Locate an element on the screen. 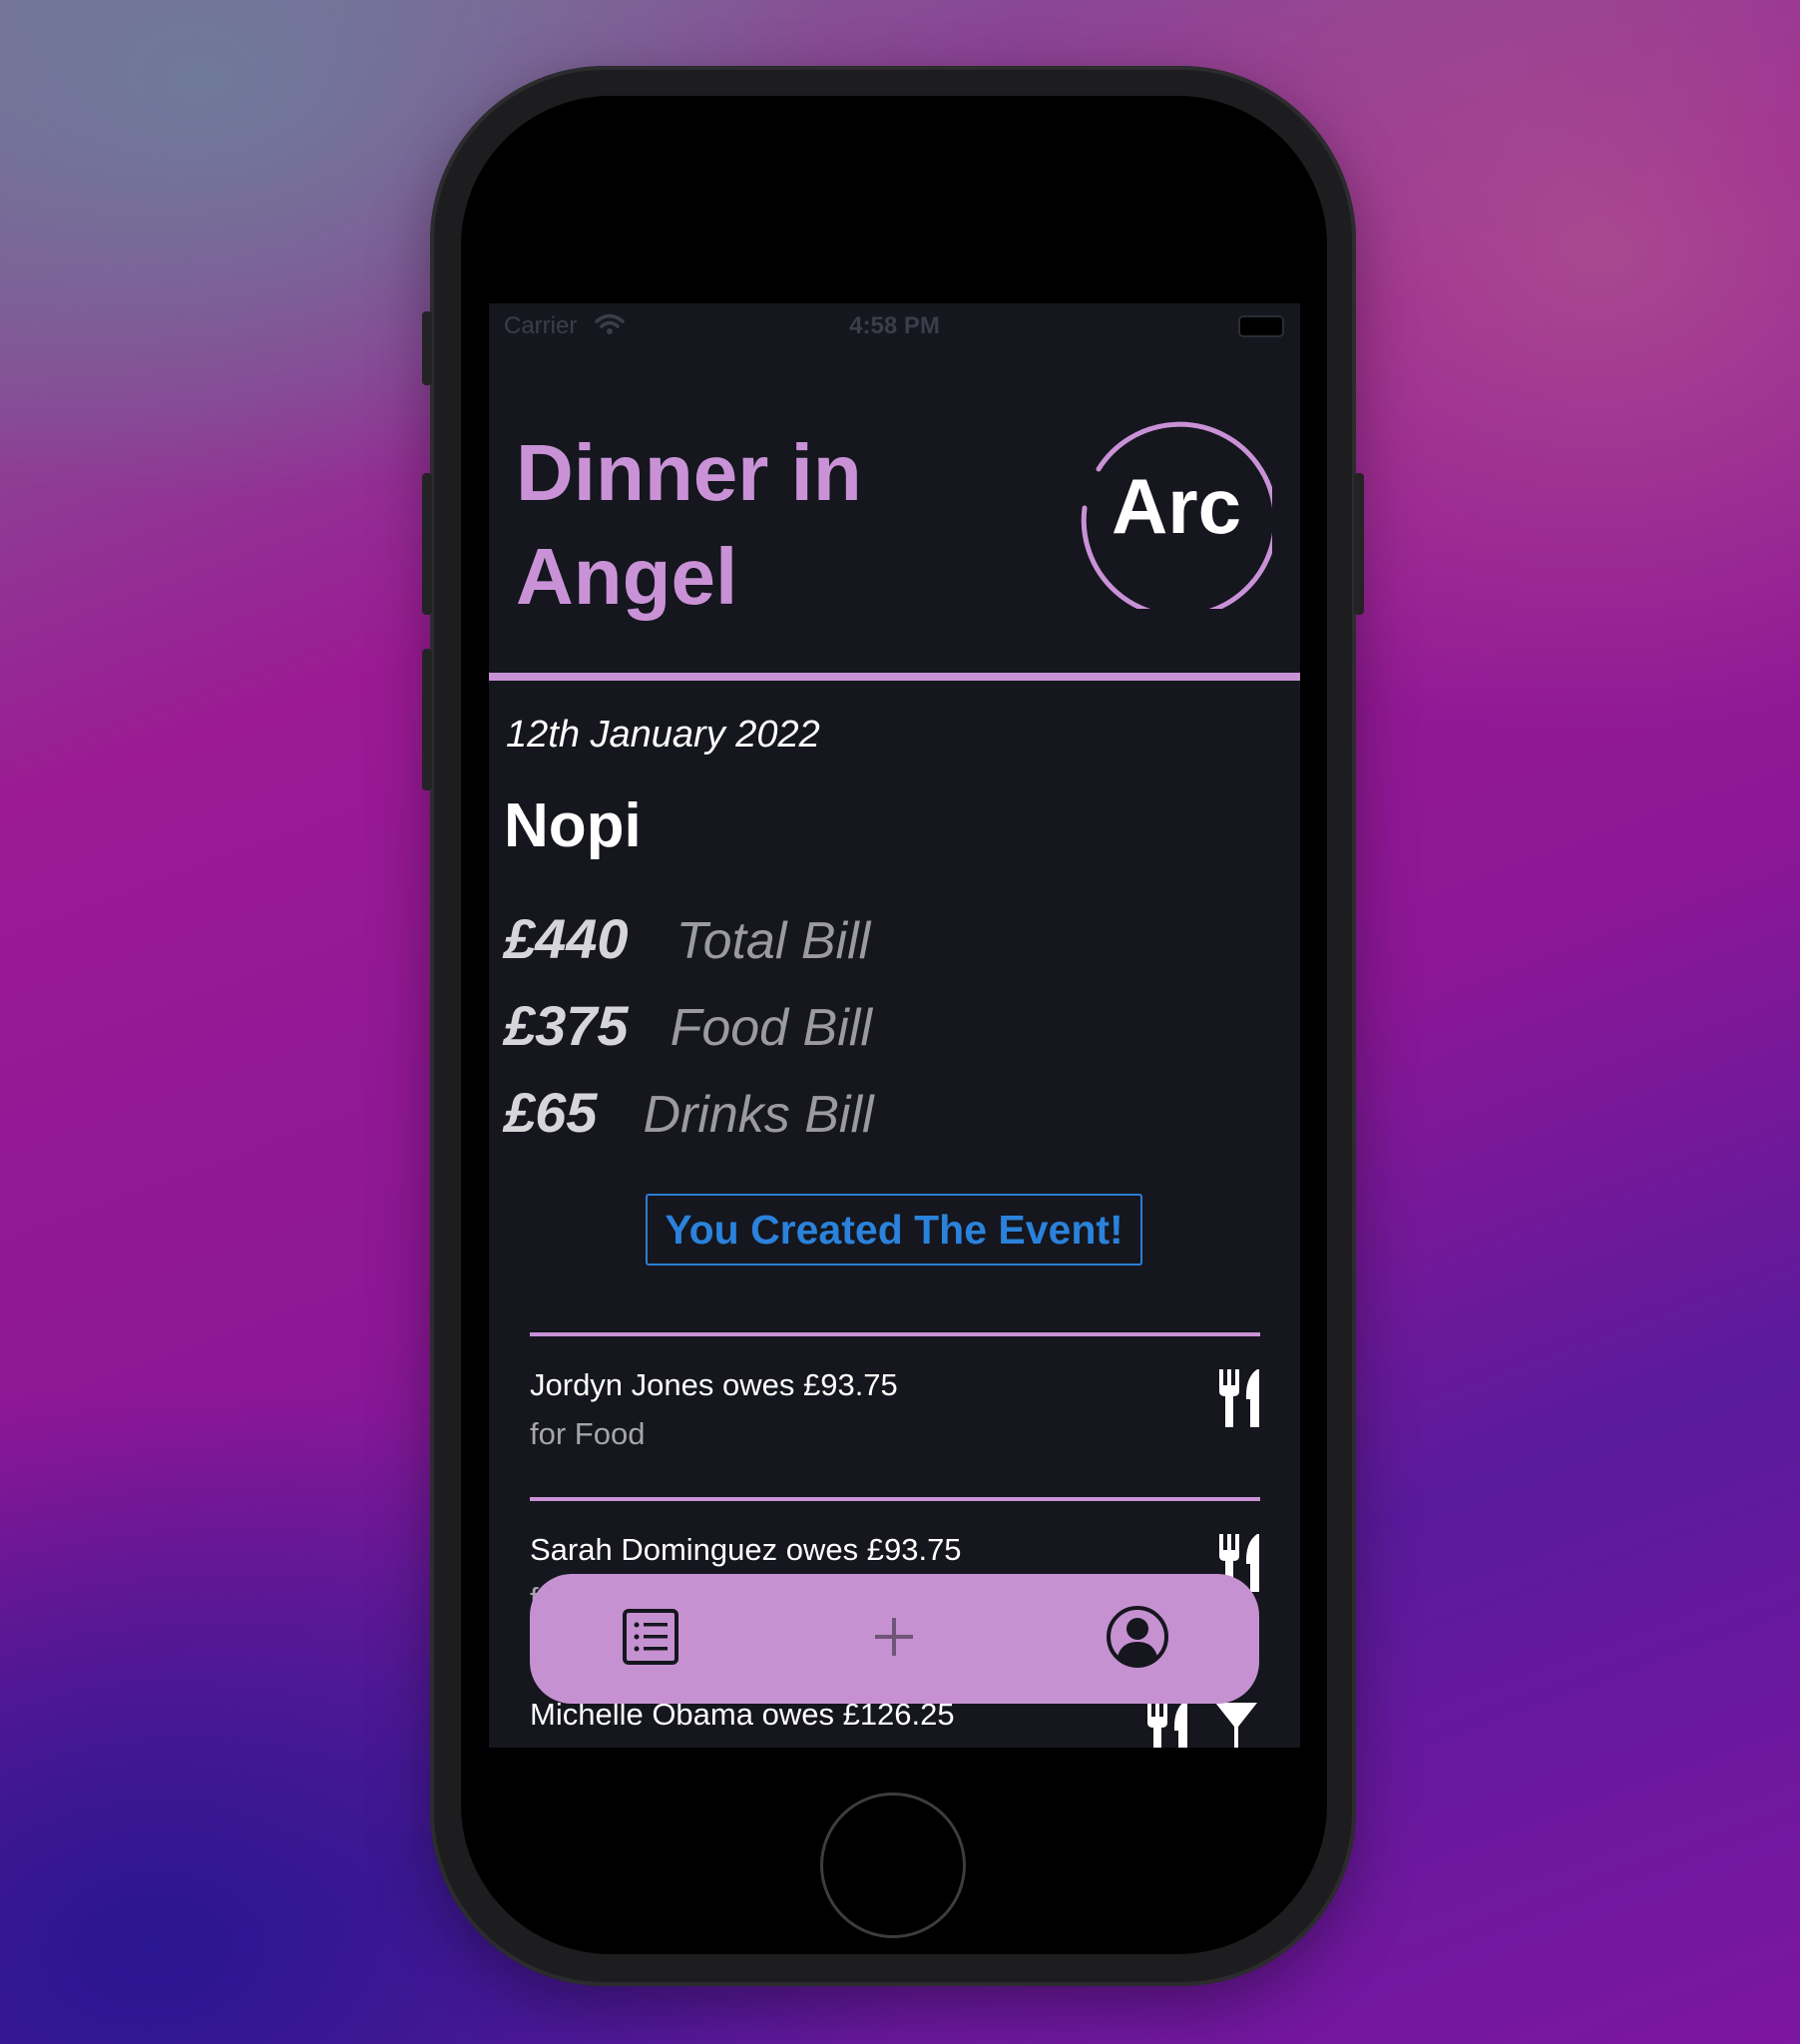  event-date: 12th January 2022 is located at coordinates (663, 735).